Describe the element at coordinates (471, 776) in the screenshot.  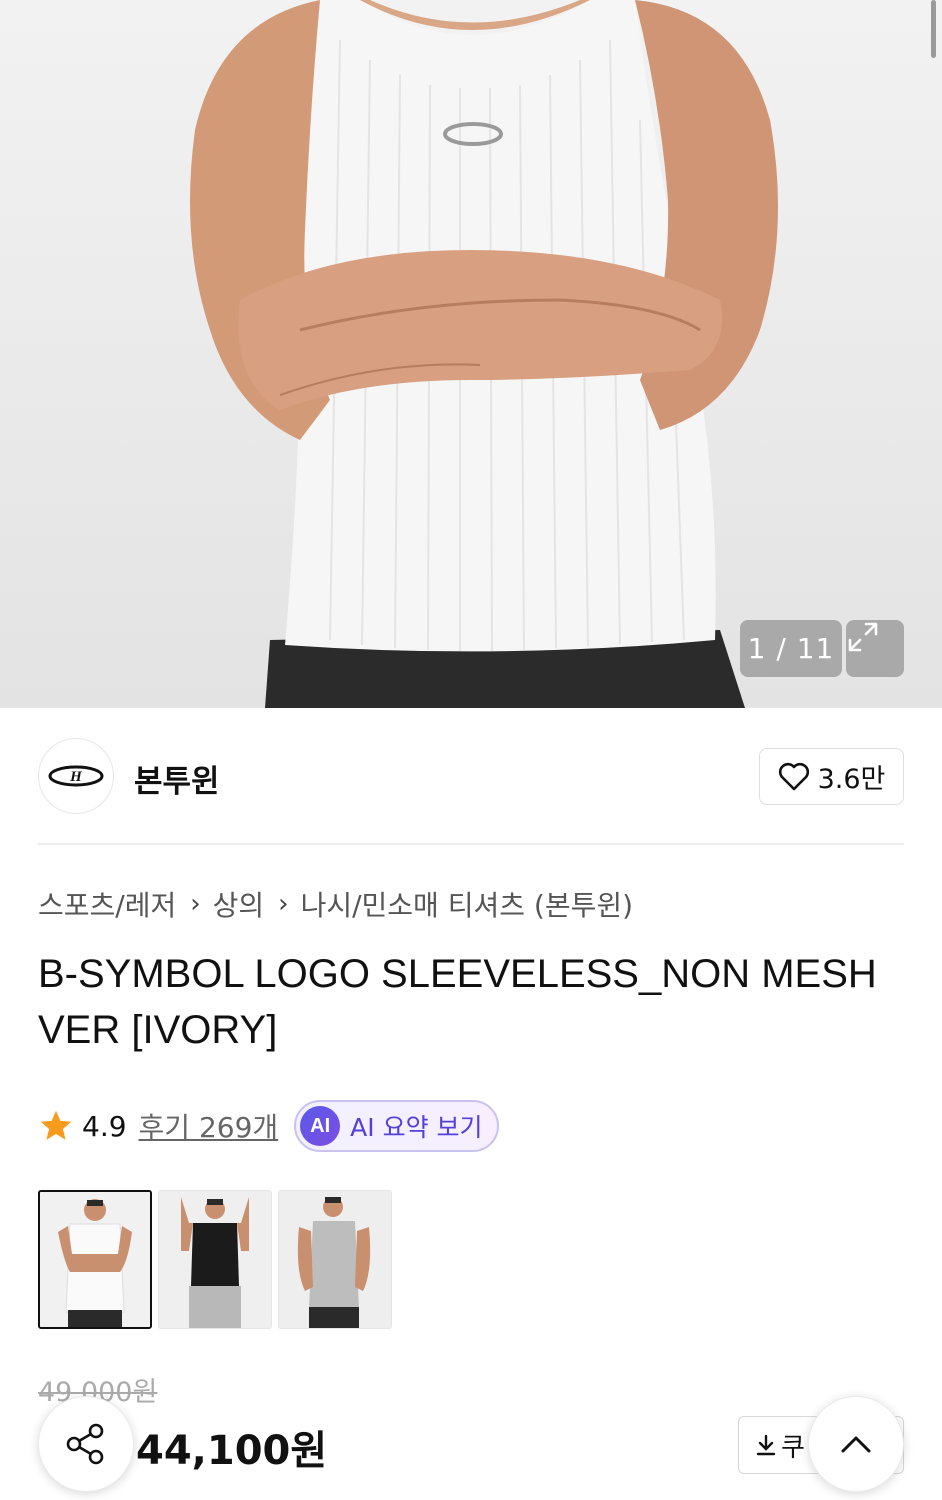
I see `brand-row: H 본투윈 3.6만` at that location.